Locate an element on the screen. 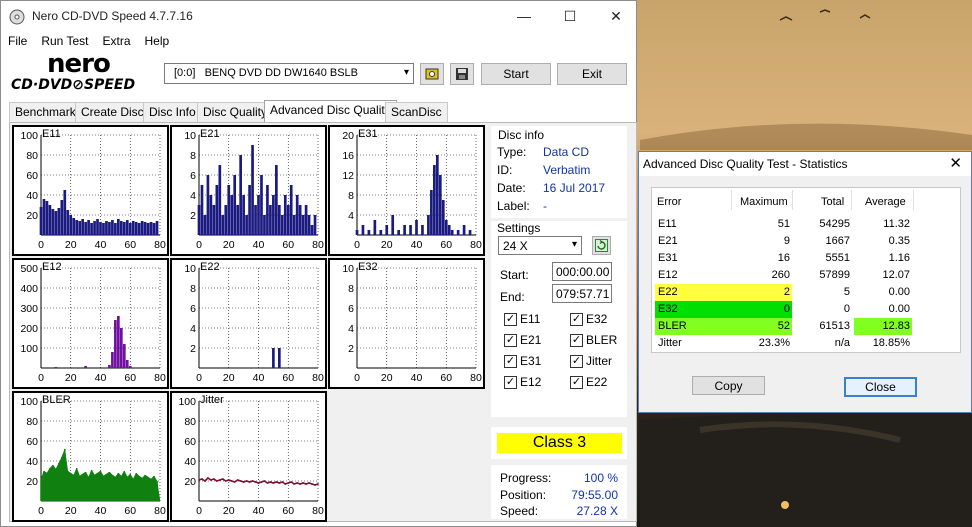  id-label: ID: is located at coordinates (505, 170).